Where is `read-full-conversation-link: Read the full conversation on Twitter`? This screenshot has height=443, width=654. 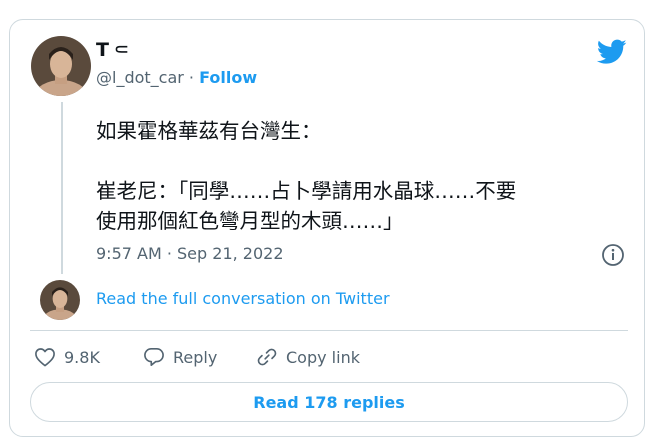 read-full-conversation-link: Read the full conversation on Twitter is located at coordinates (243, 298).